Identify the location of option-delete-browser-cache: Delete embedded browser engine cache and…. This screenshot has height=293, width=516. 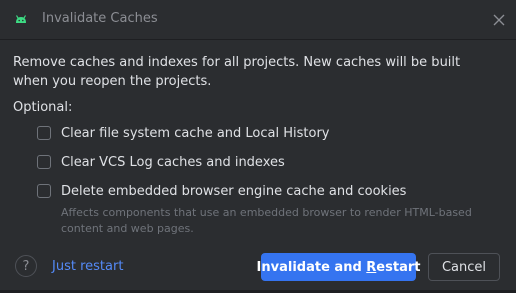
(221, 191).